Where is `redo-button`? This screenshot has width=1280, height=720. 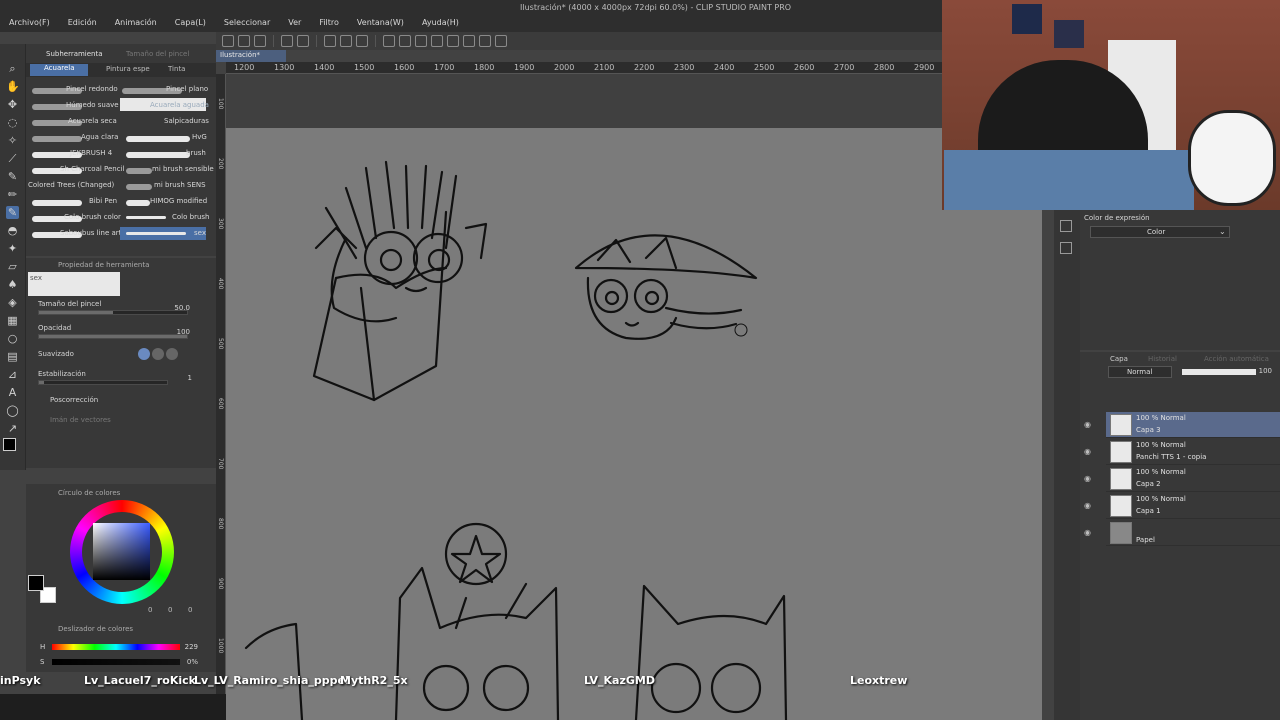 redo-button is located at coordinates (303, 41).